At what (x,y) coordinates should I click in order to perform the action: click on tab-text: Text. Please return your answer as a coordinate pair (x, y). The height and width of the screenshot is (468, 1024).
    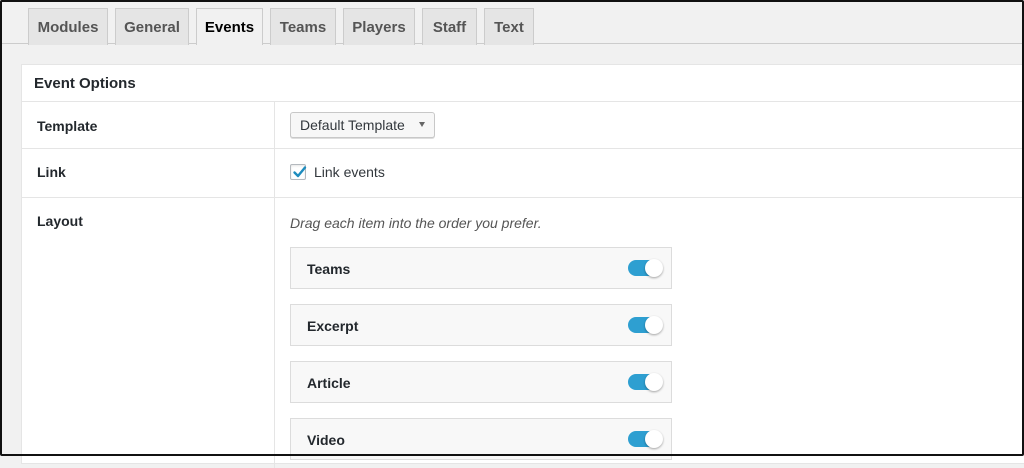
    Looking at the image, I should click on (509, 26).